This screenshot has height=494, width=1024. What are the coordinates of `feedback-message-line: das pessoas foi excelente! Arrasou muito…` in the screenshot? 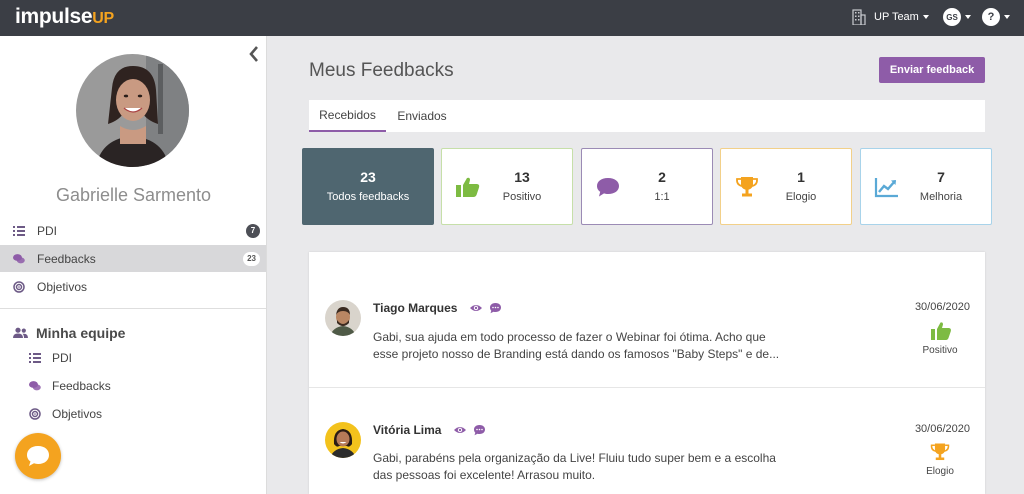 It's located at (484, 475).